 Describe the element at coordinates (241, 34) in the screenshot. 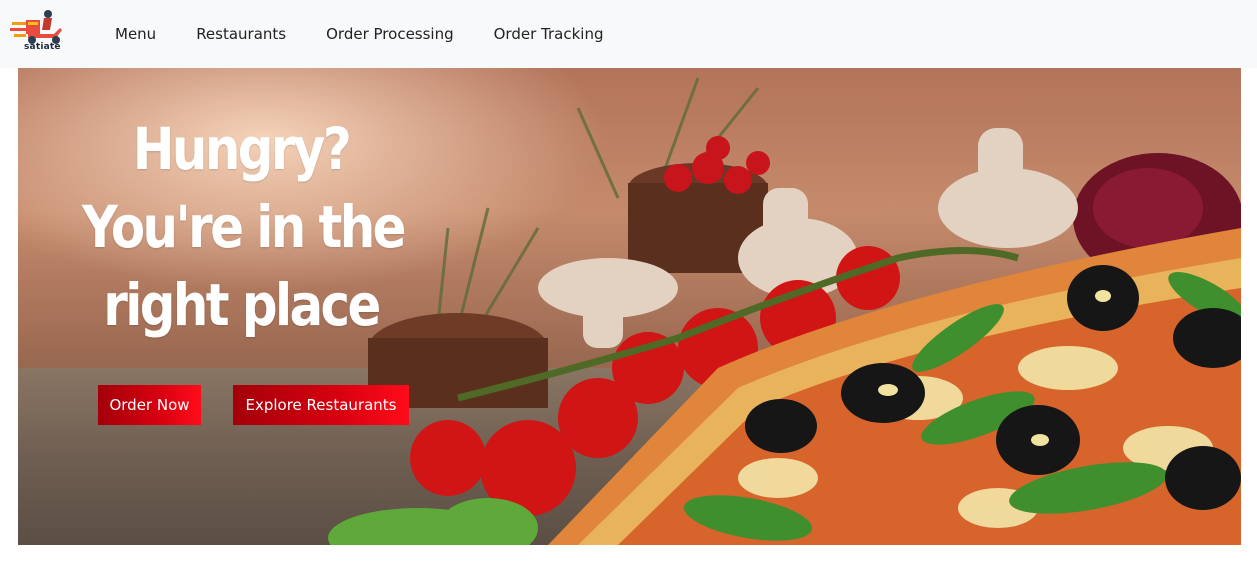

I see `nav-link-restaurants: Restaurants` at that location.